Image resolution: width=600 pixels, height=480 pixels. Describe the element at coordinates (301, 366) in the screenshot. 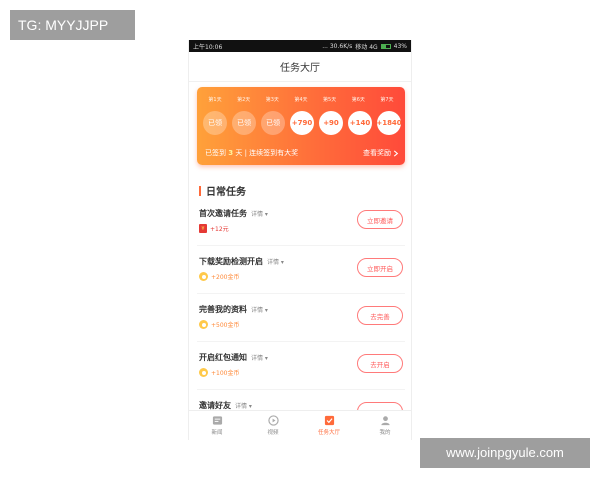

I see `task-item: 开启红包通知 详情 ▾ +100金币 去开启` at that location.